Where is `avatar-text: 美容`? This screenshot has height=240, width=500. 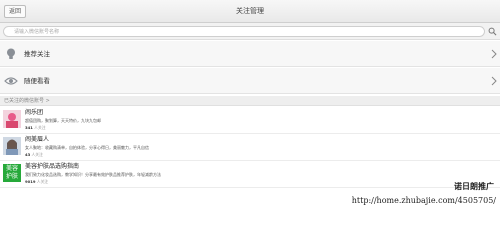 avatar-text: 美容 is located at coordinates (11, 168).